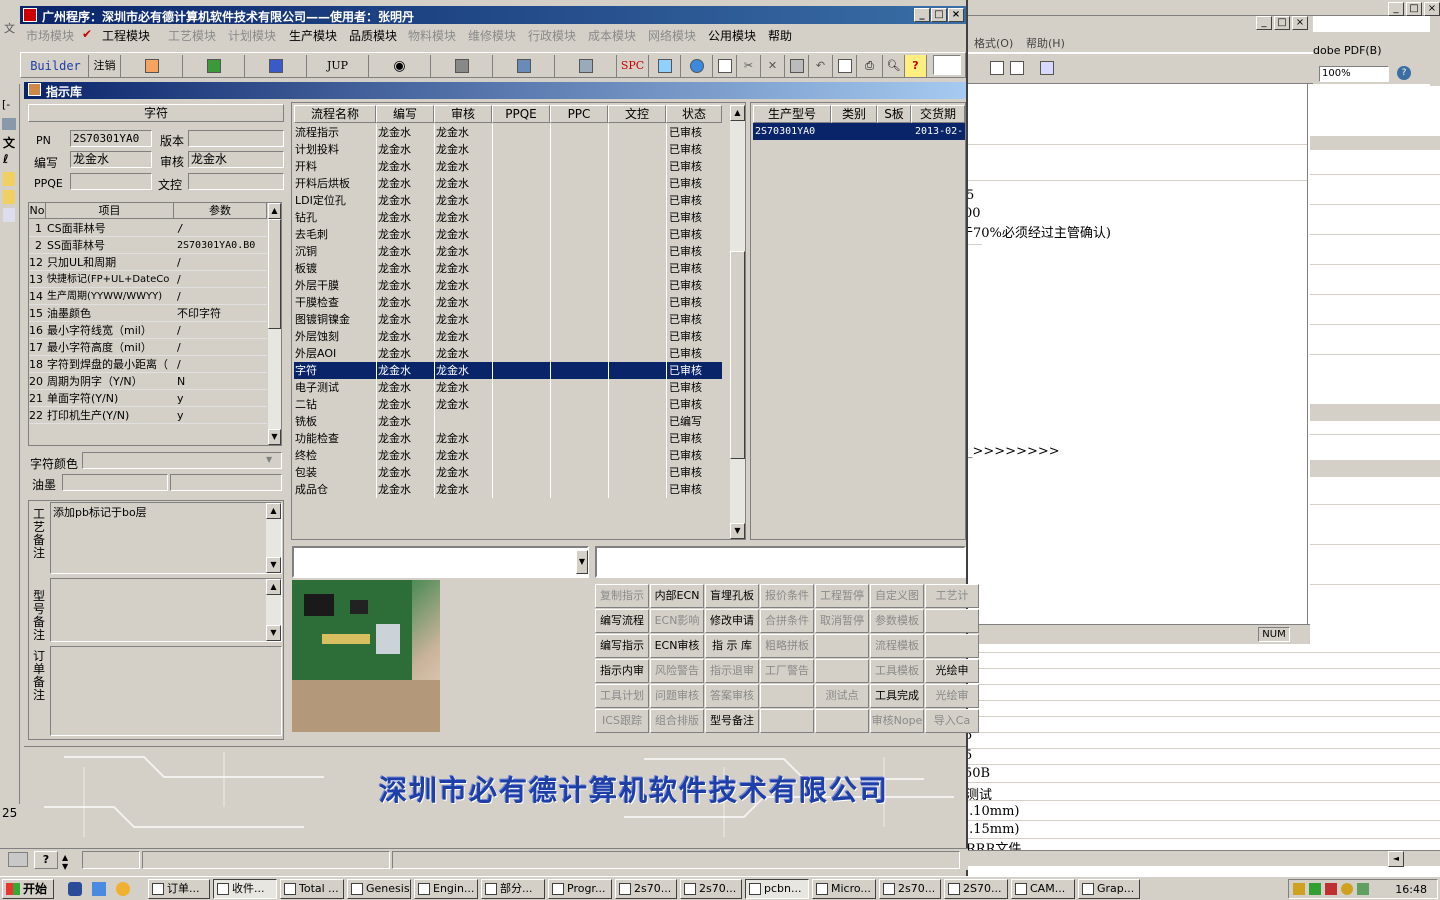  Describe the element at coordinates (787, 621) in the screenshot. I see `action-button: 合拼条件` at that location.